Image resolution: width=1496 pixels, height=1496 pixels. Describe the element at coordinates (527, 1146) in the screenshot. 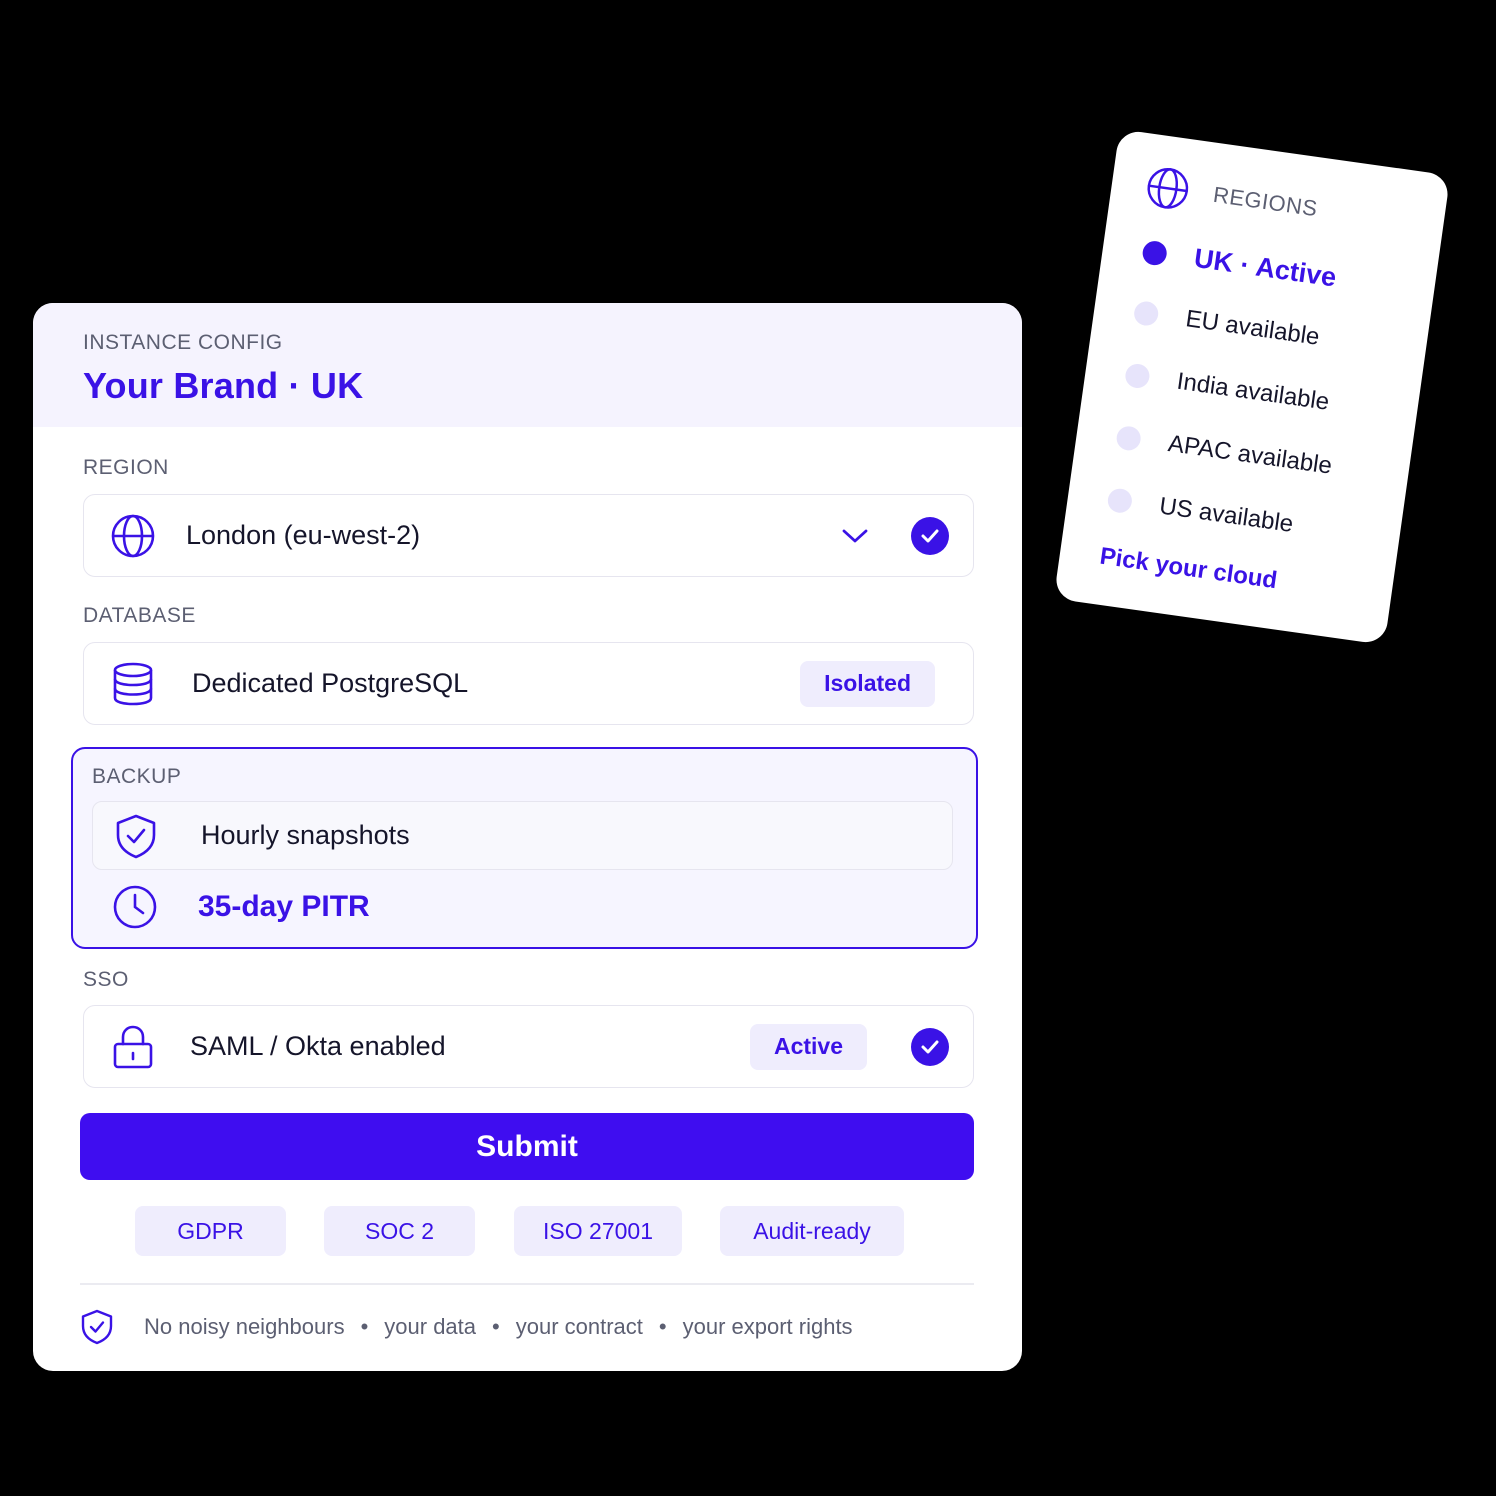

I see `submit-button: Submit` at that location.